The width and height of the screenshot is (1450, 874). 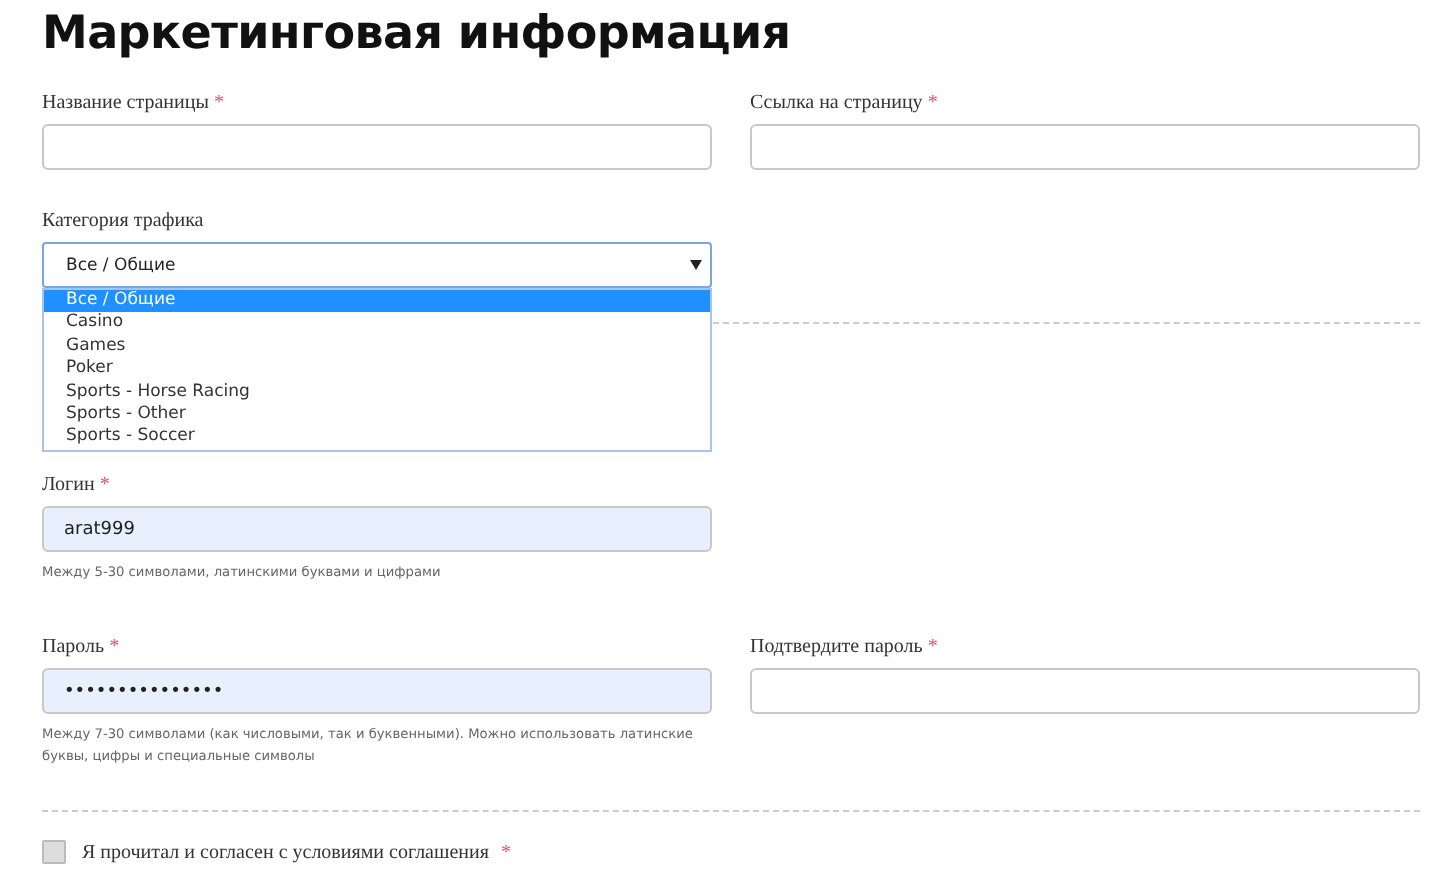 I want to click on field-label: Пароль, so click(x=73, y=647).